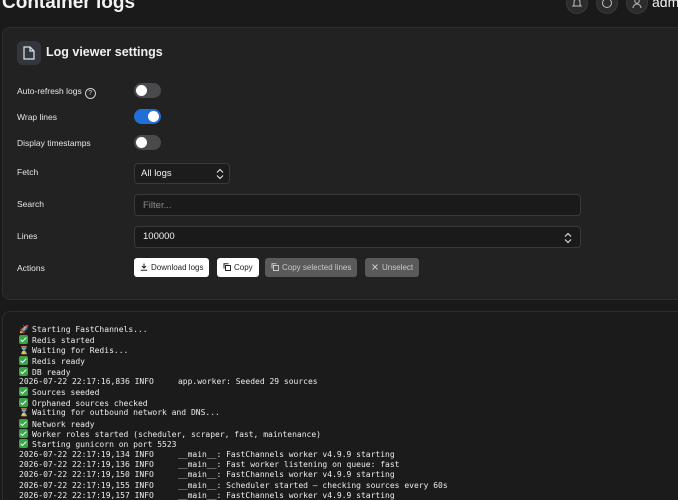 The width and height of the screenshot is (678, 500). I want to click on auto-refresh-toggle, so click(147, 90).